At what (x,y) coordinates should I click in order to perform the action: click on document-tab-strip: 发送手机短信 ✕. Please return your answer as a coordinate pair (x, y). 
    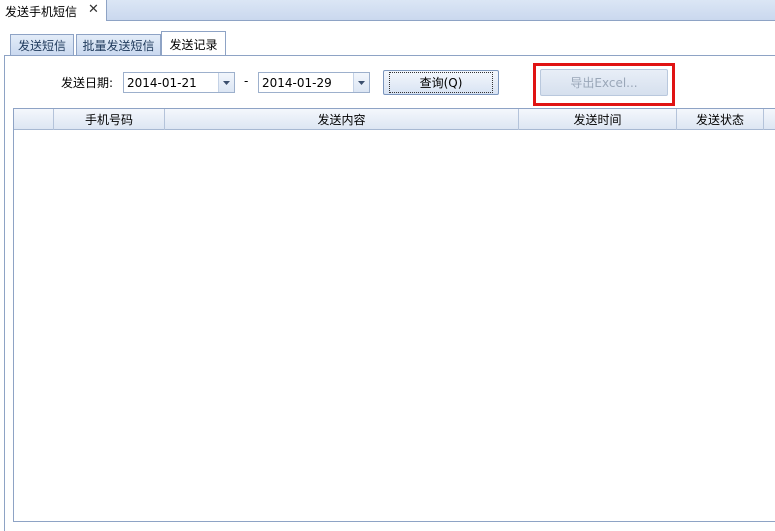
    Looking at the image, I should click on (387, 10).